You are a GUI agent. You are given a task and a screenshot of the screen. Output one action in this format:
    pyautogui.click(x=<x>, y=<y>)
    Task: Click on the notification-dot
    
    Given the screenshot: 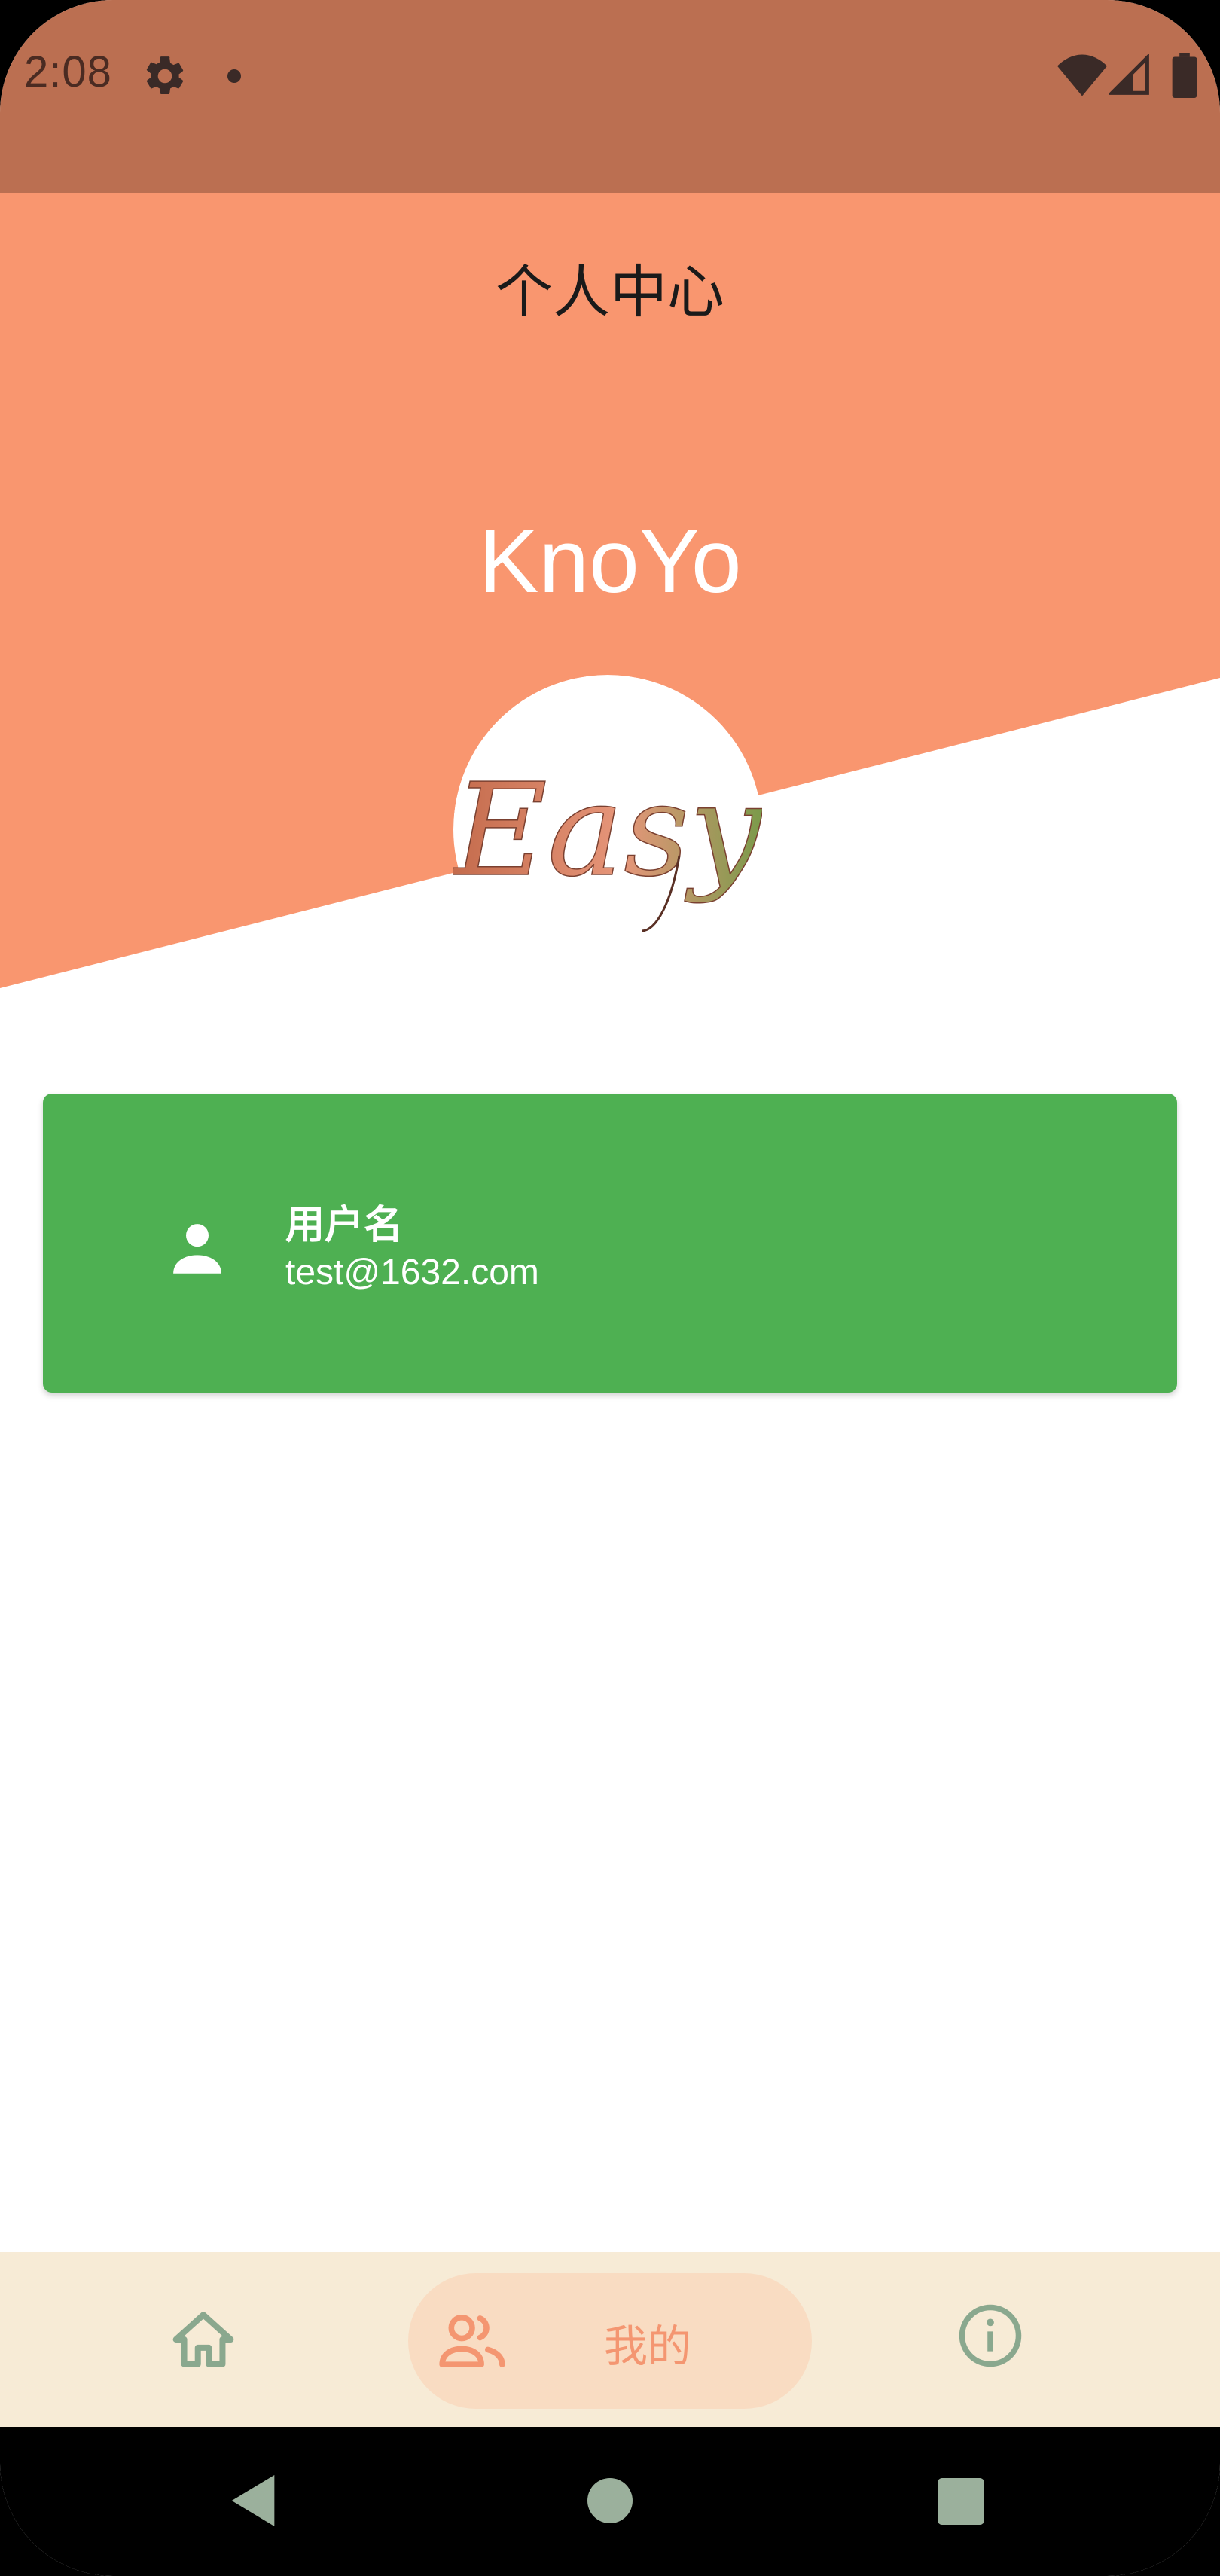 What is the action you would take?
    pyautogui.click(x=234, y=76)
    